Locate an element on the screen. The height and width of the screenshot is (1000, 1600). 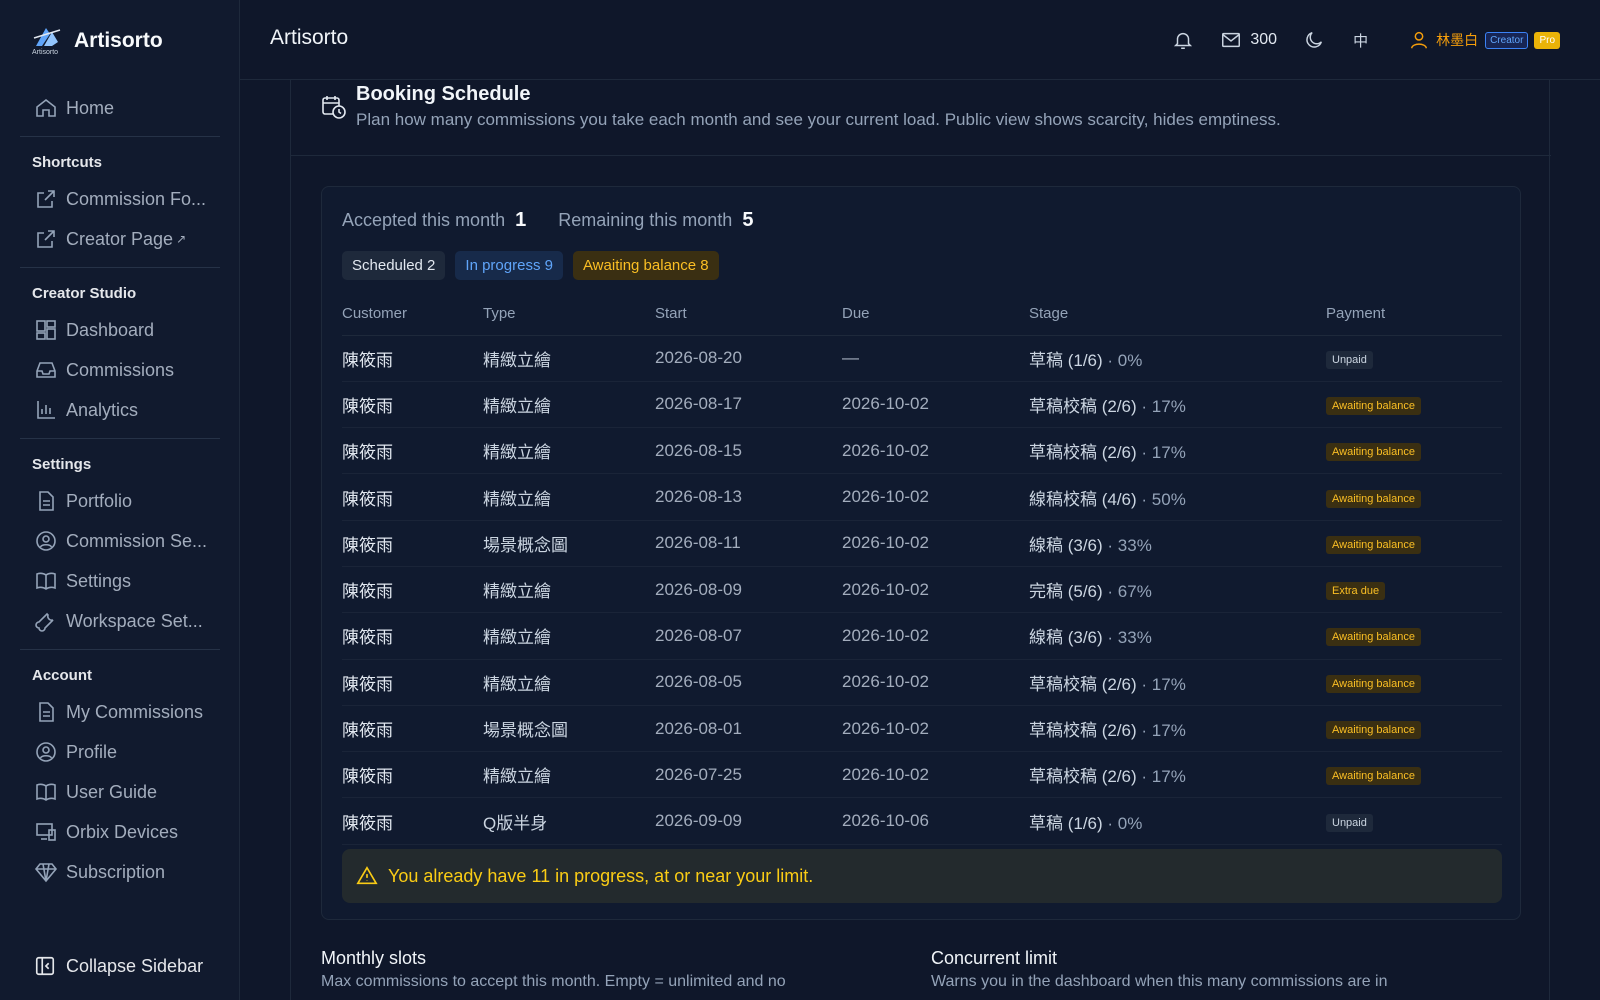
sidebar-item-dashboard: Dashboard is located at coordinates (120, 330).